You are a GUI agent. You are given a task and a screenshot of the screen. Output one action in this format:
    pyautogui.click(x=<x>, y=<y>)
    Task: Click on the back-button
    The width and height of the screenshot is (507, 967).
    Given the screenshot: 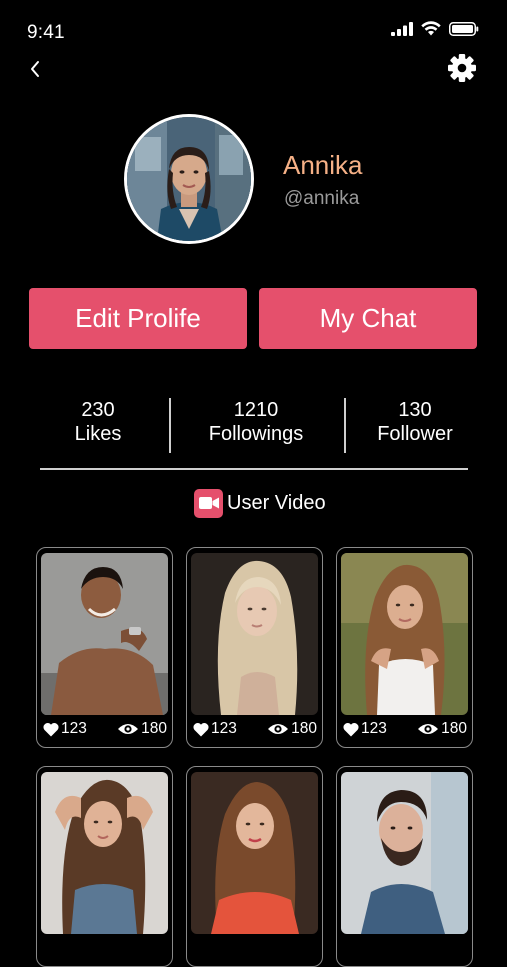 What is the action you would take?
    pyautogui.click(x=35, y=69)
    